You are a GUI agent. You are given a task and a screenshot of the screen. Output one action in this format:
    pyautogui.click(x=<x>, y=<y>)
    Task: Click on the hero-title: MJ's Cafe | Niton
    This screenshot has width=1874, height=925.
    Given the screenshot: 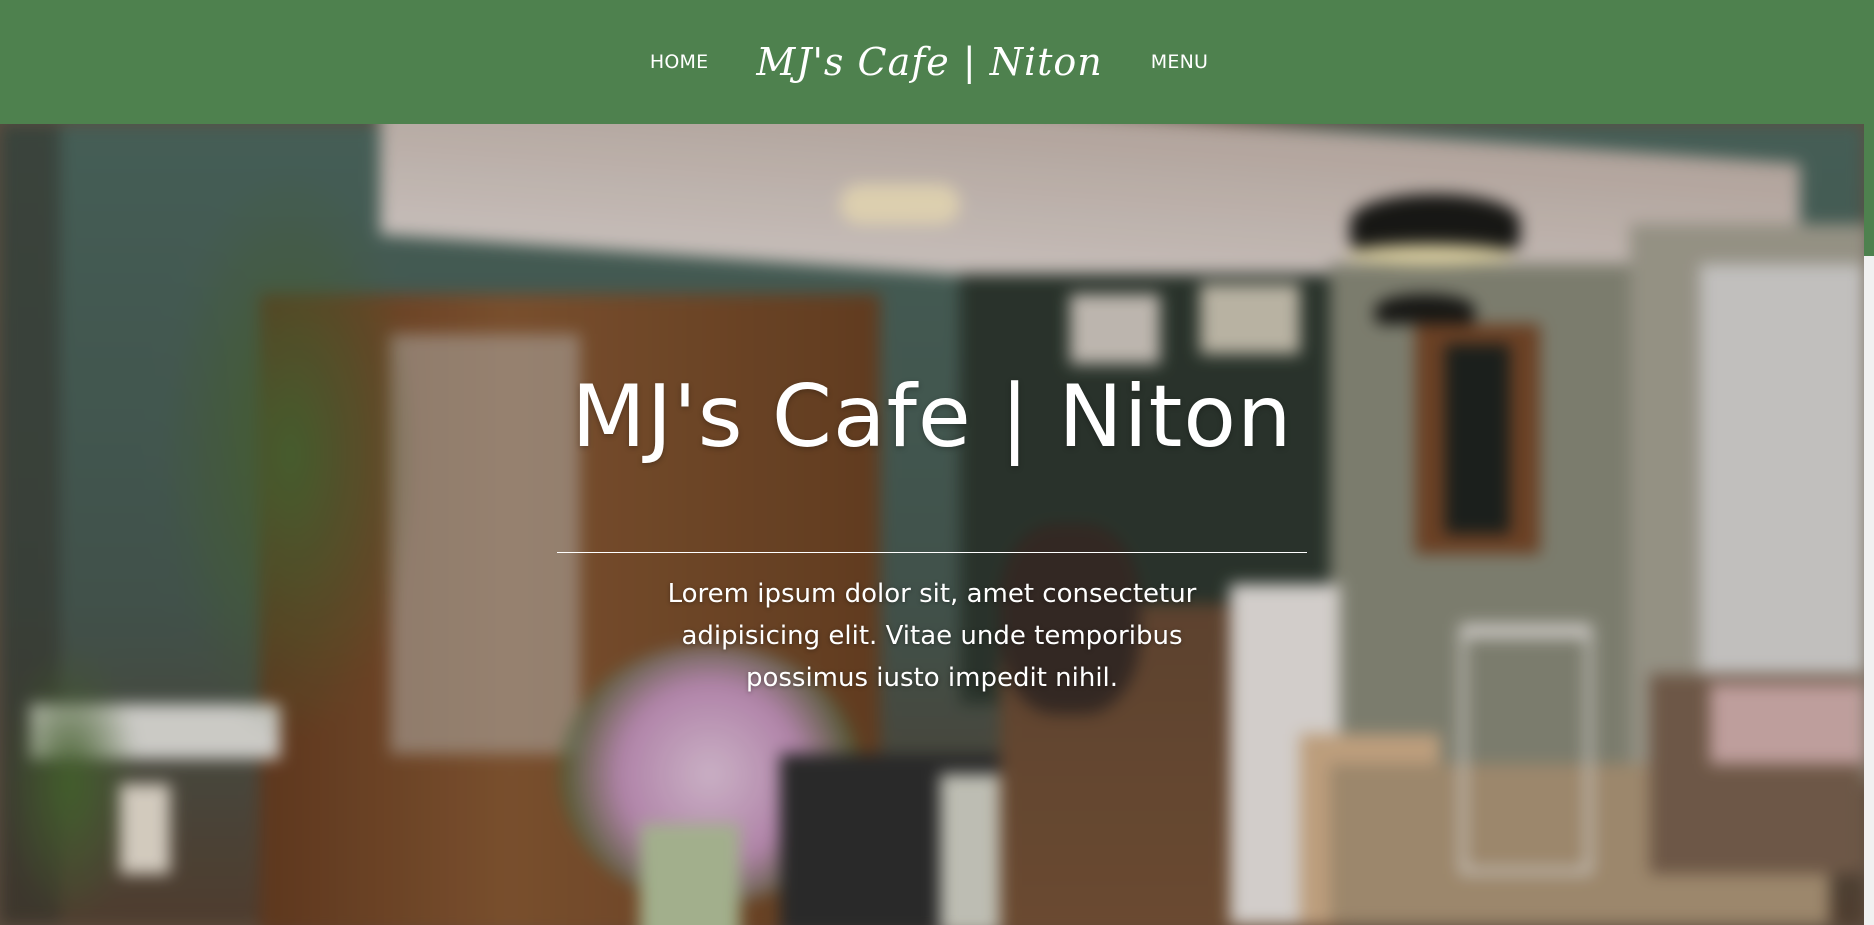 What is the action you would take?
    pyautogui.click(x=932, y=417)
    